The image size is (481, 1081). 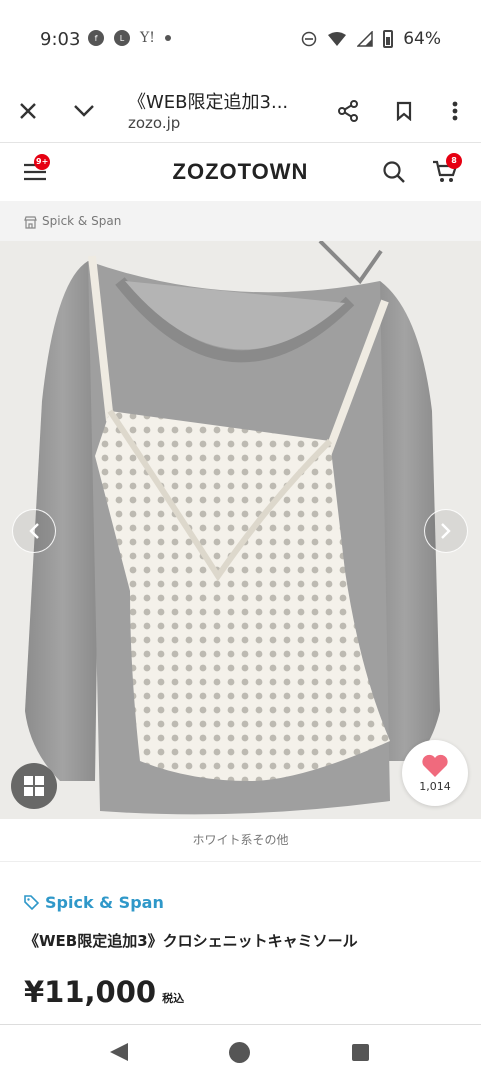 I want to click on system-navigation-bar, so click(x=240, y=1052).